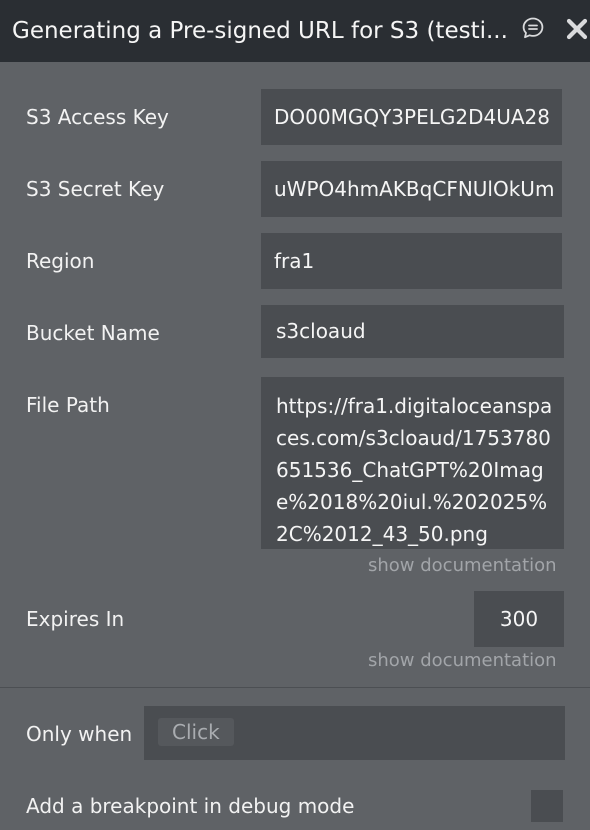 The height and width of the screenshot is (830, 590). I want to click on only-when-condition-field: Click, so click(354, 733).